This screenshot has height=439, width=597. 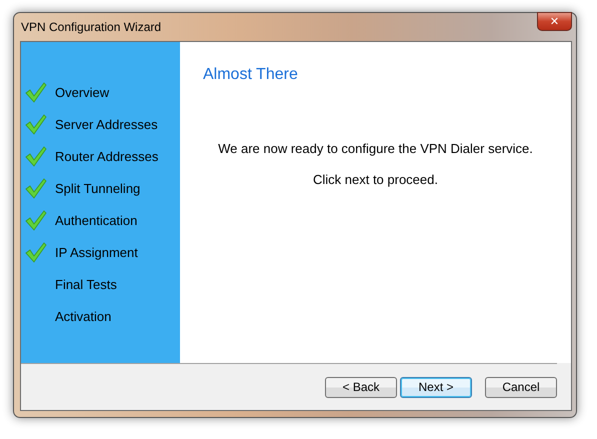 I want to click on message-text: Click next to proceed., so click(x=375, y=179).